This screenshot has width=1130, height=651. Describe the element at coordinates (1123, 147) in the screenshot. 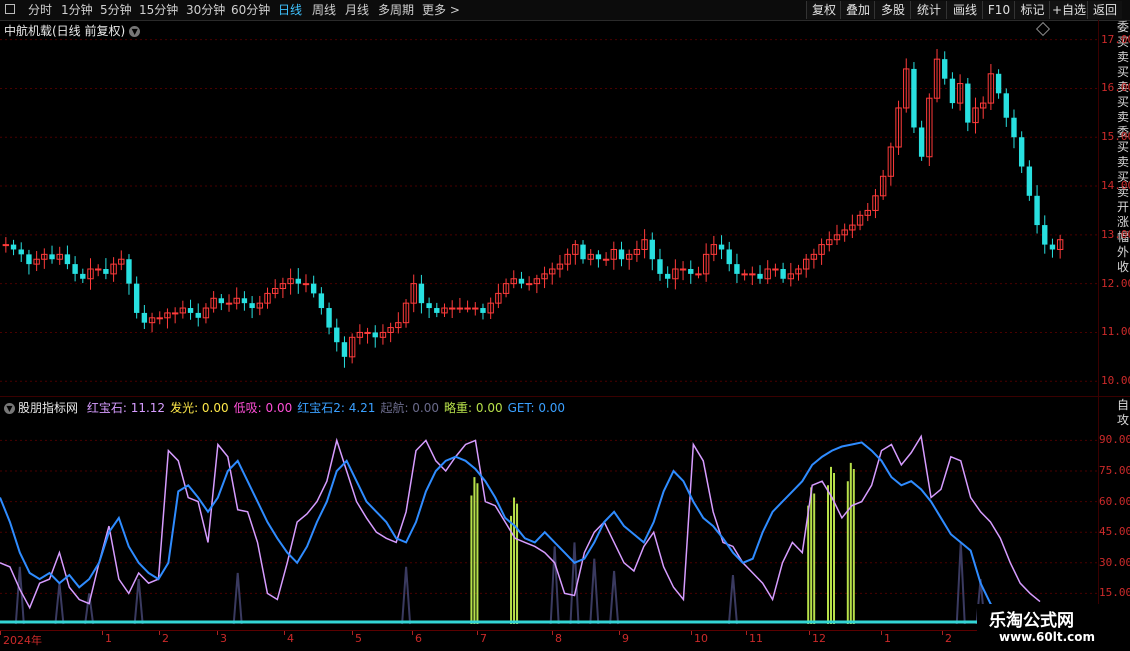

I see `side-quote-strip: 委买卖买卖买卖委买卖买卖开涨幅外收` at that location.